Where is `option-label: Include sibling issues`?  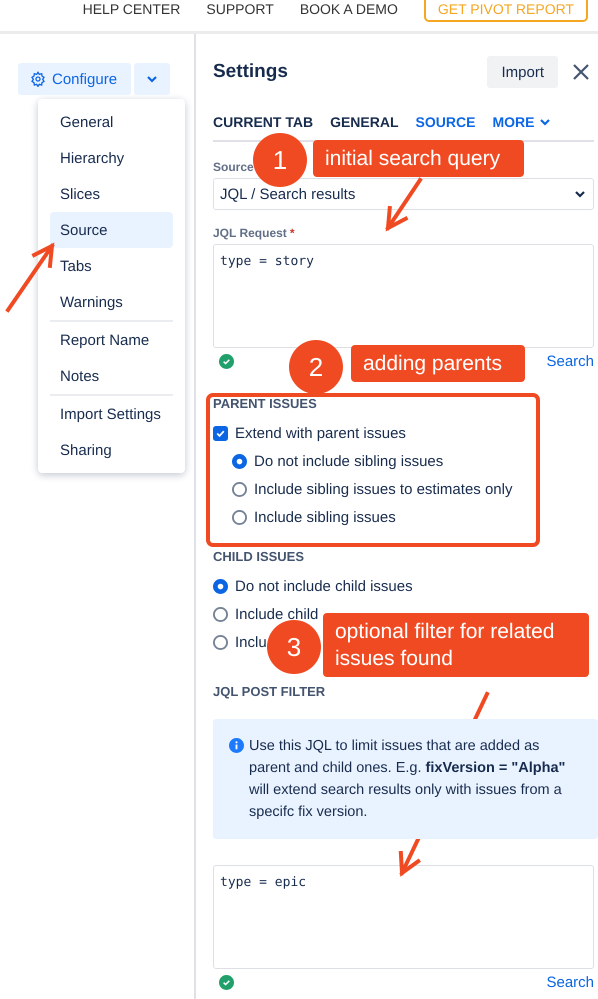
option-label: Include sibling issues is located at coordinates (325, 517).